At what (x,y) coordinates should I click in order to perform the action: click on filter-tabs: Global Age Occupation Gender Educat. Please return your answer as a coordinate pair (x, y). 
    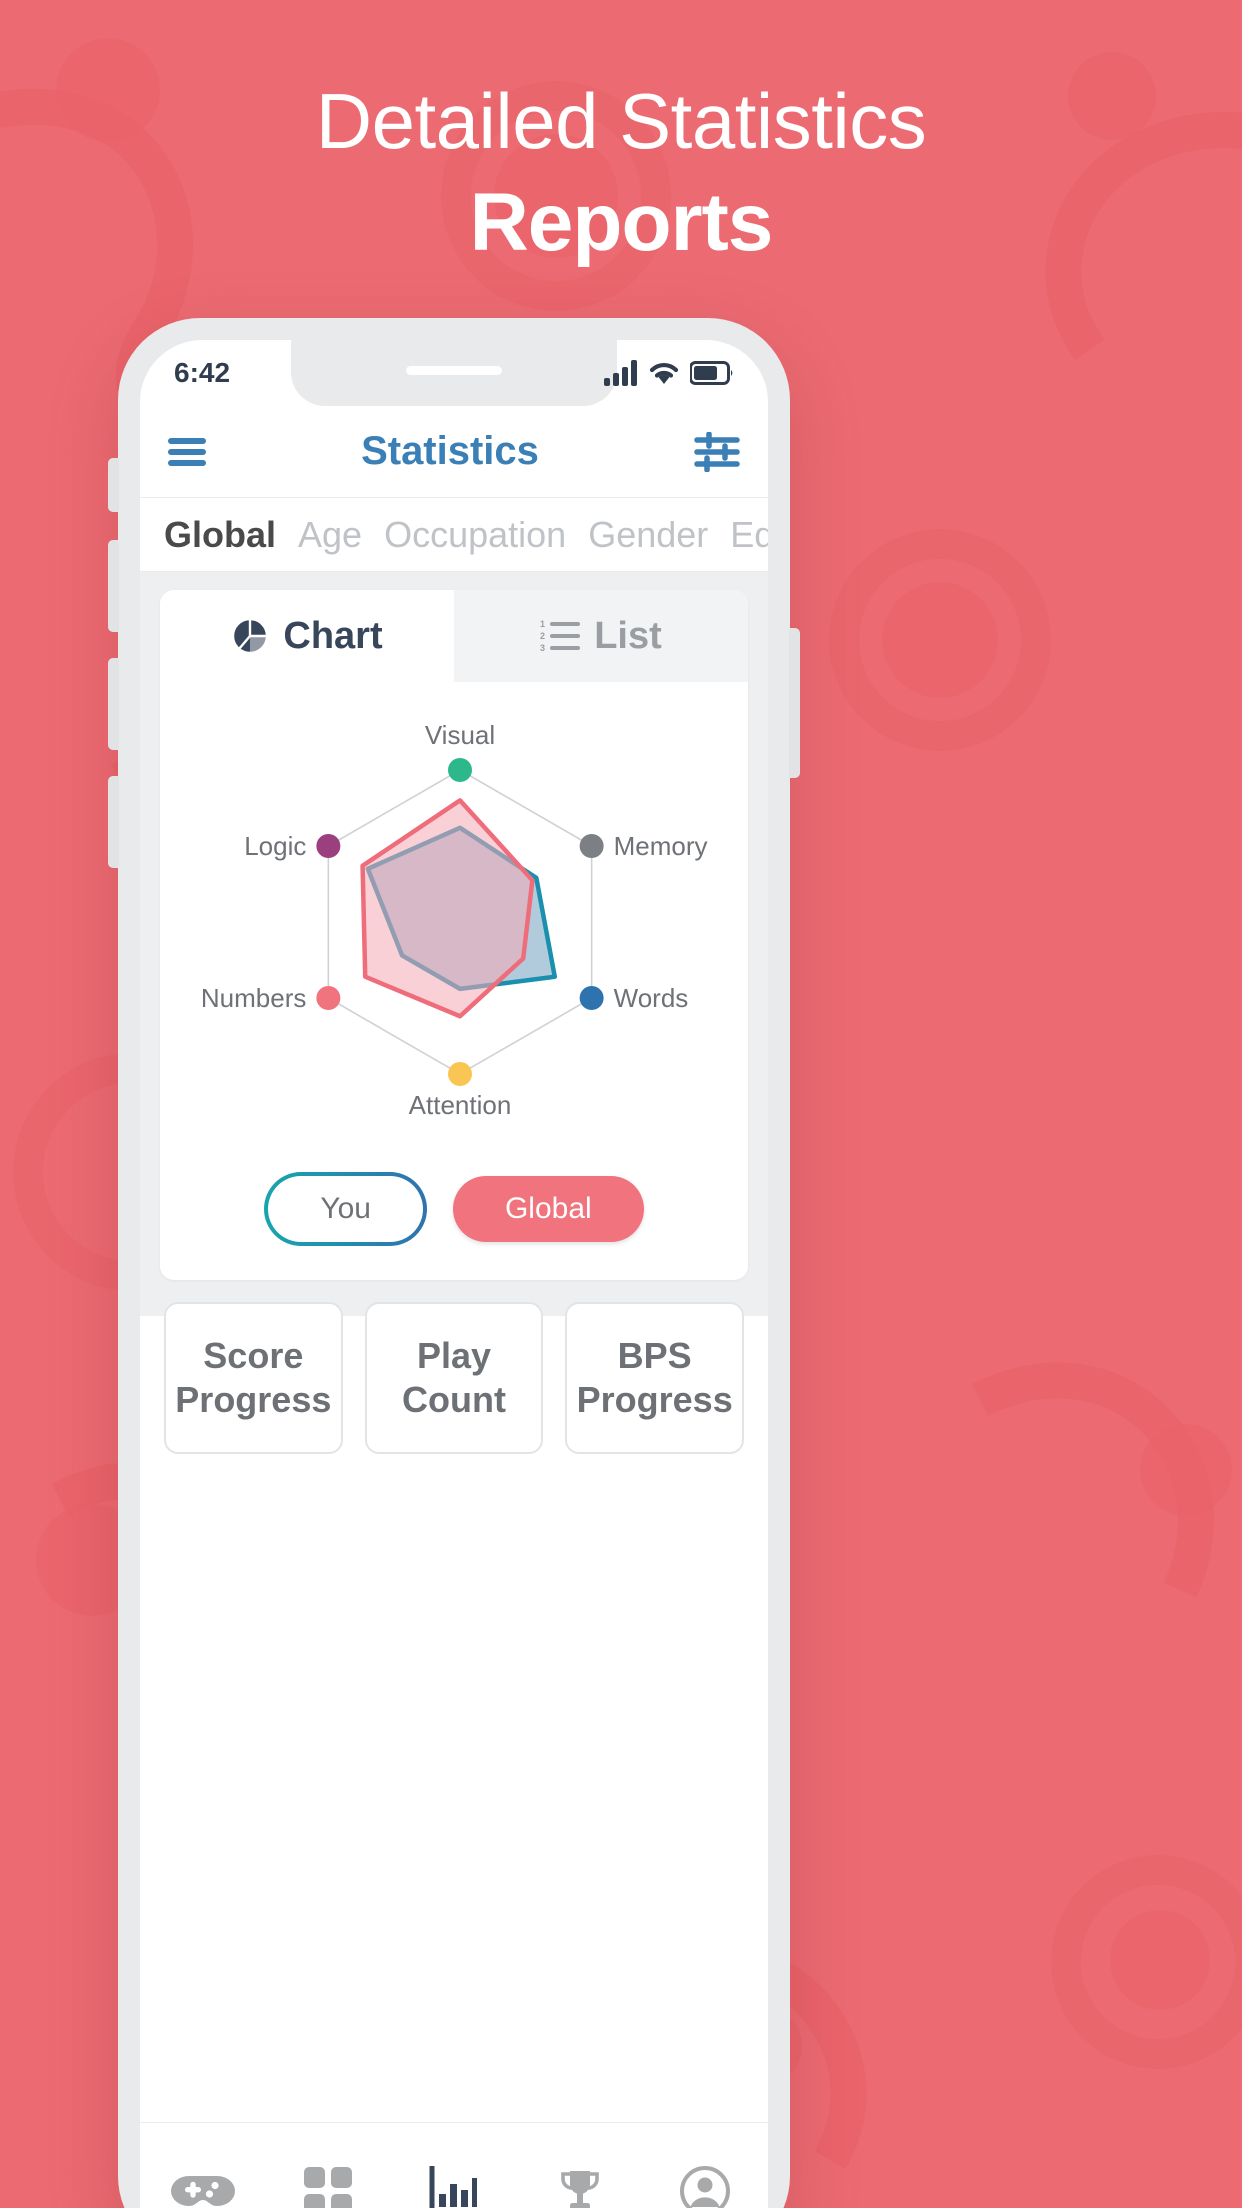
    Looking at the image, I should click on (454, 535).